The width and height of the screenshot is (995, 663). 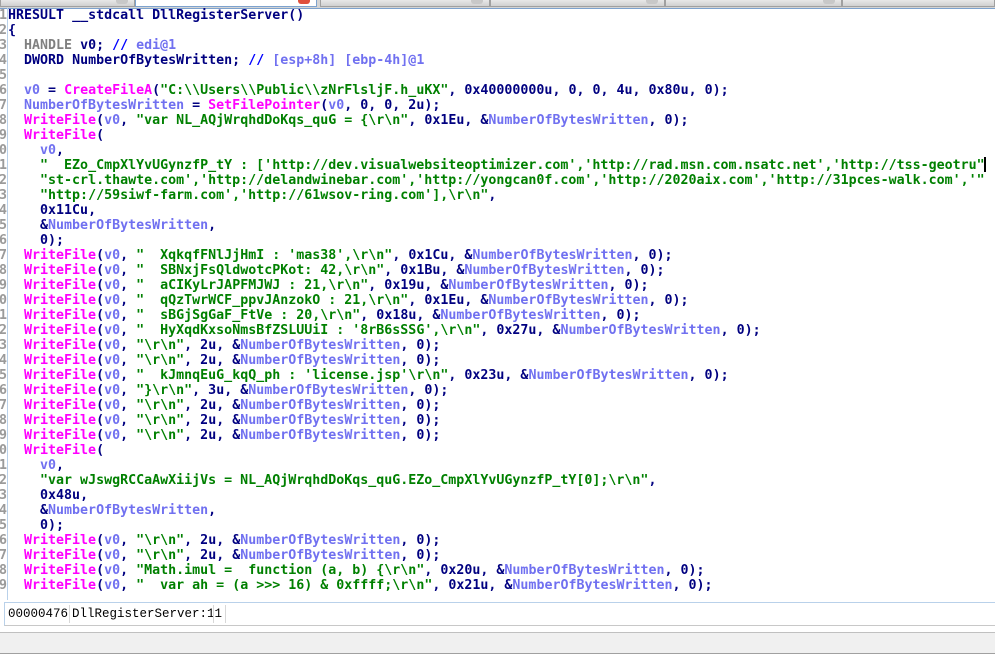 I want to click on code-line: 0);, so click(x=496, y=240).